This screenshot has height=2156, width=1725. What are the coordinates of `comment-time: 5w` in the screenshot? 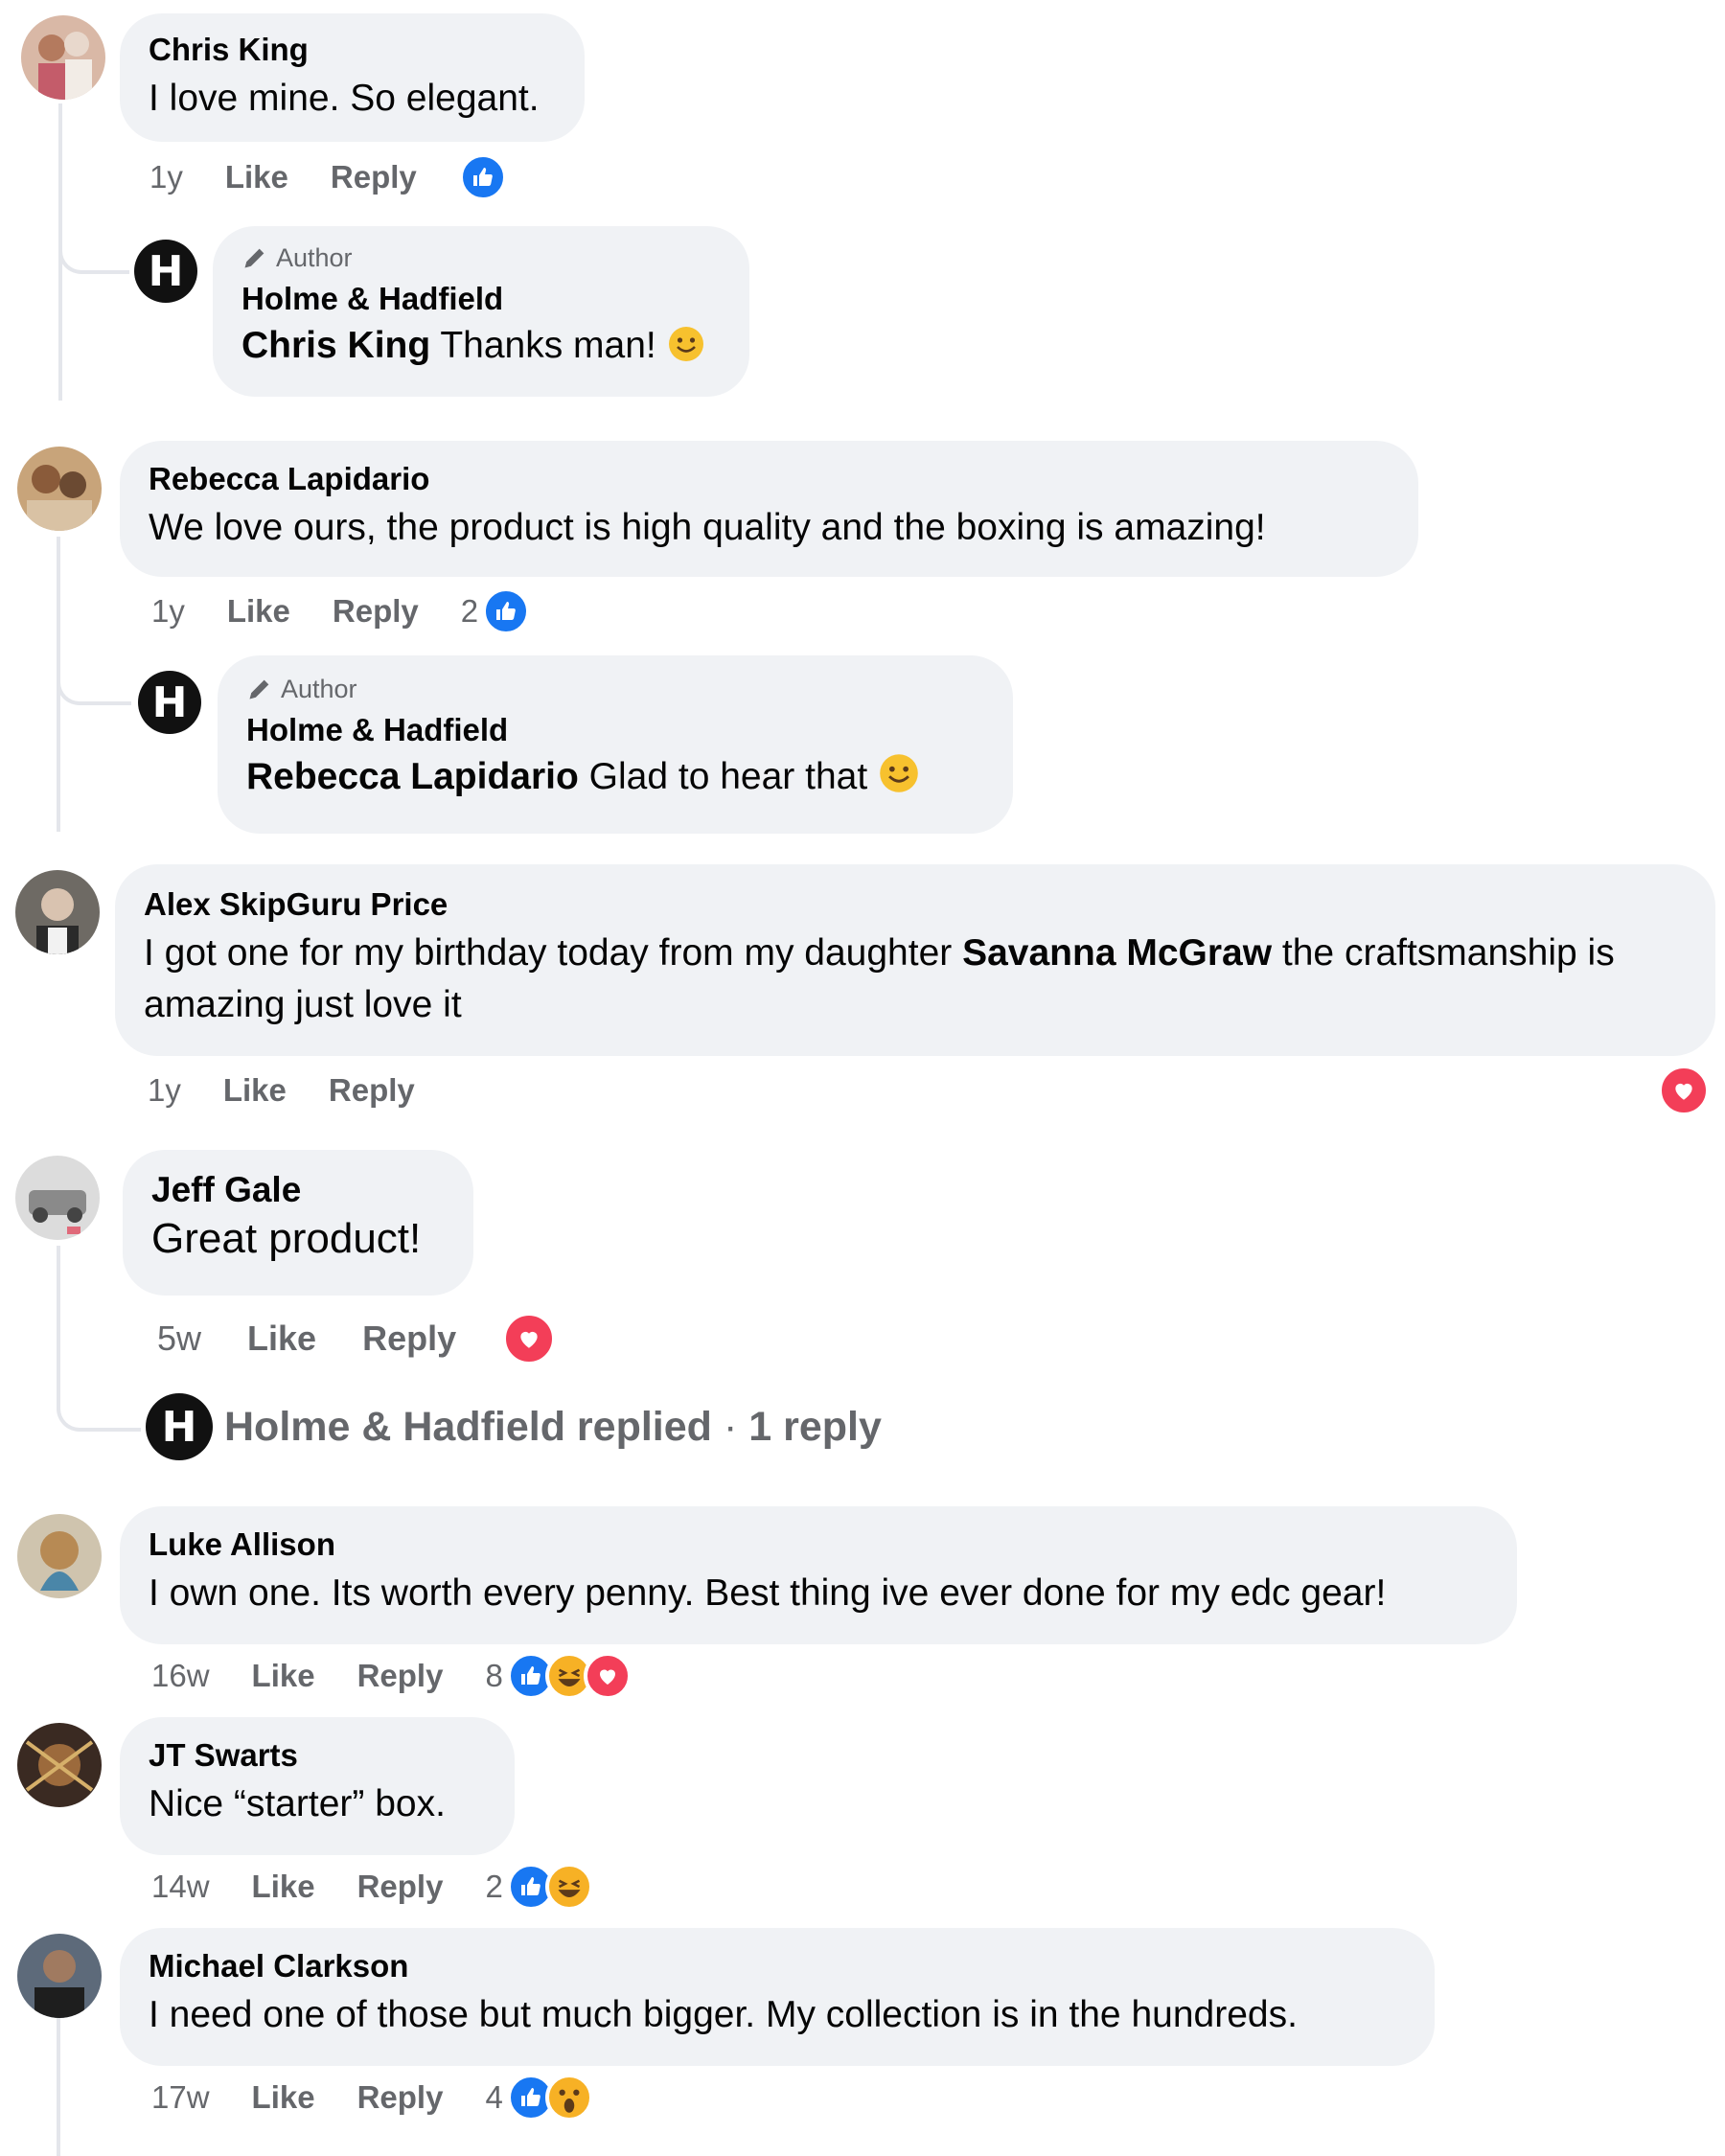 It's located at (179, 1339).